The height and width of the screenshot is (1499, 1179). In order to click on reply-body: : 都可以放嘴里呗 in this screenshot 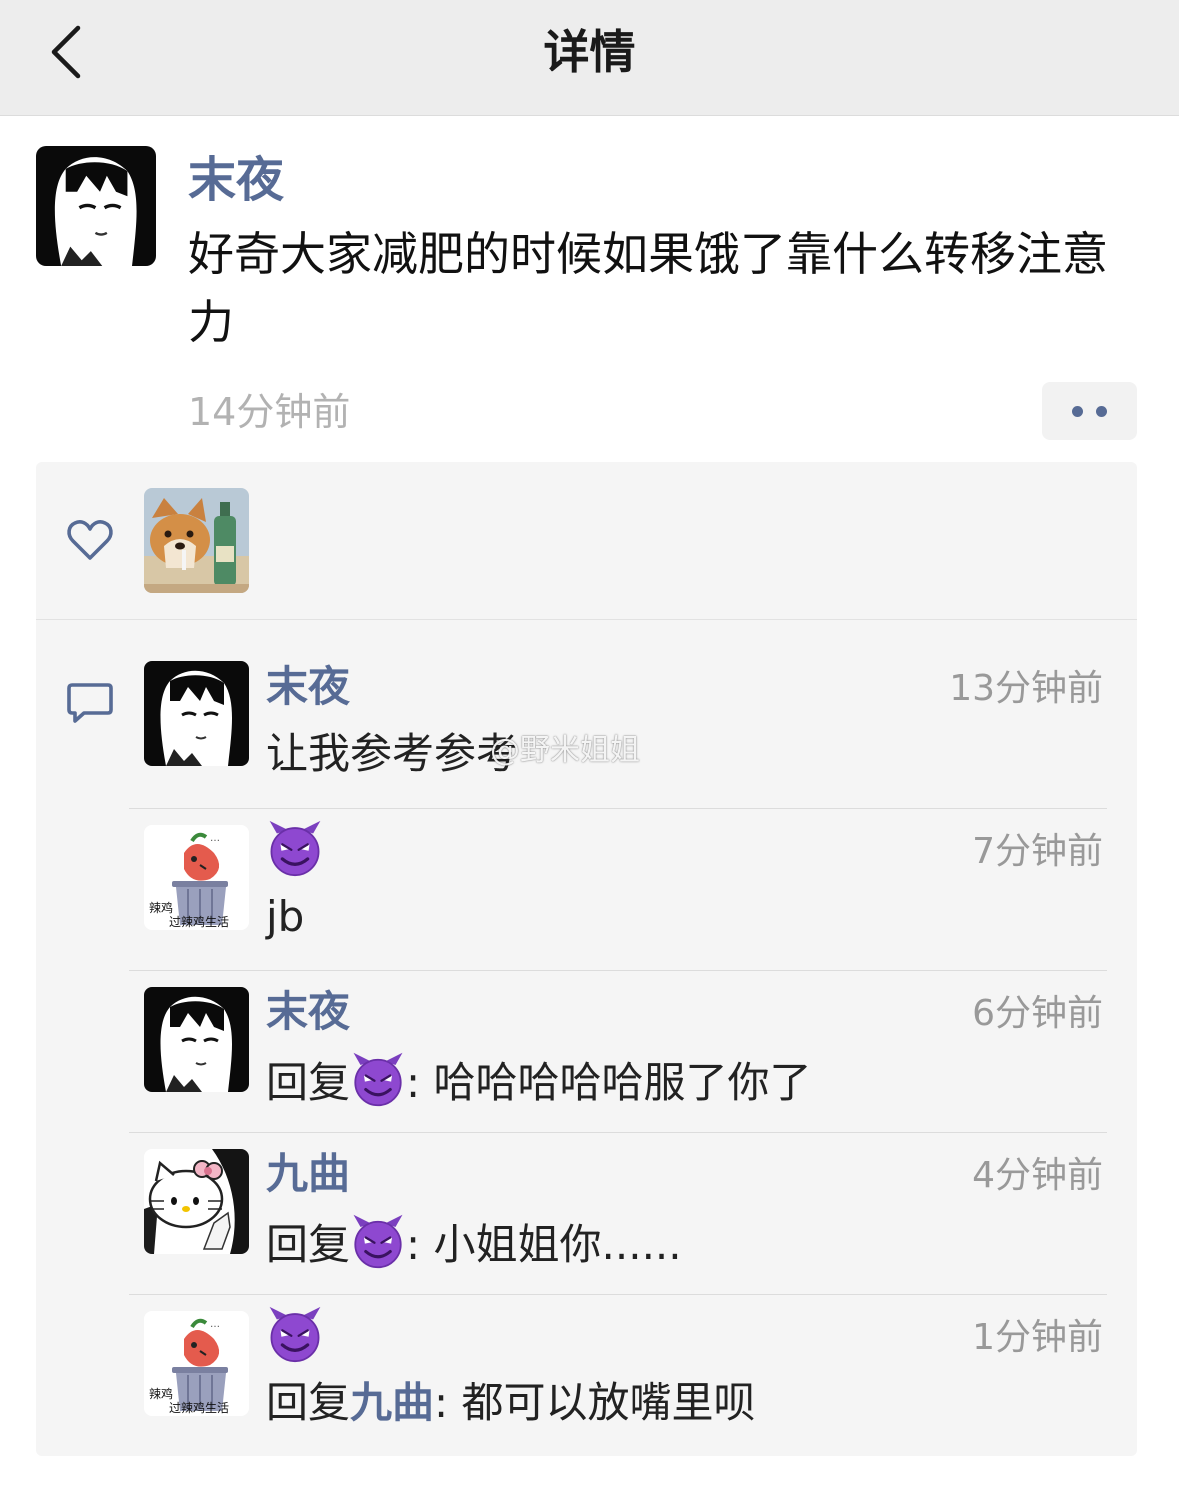, I will do `click(595, 1402)`.